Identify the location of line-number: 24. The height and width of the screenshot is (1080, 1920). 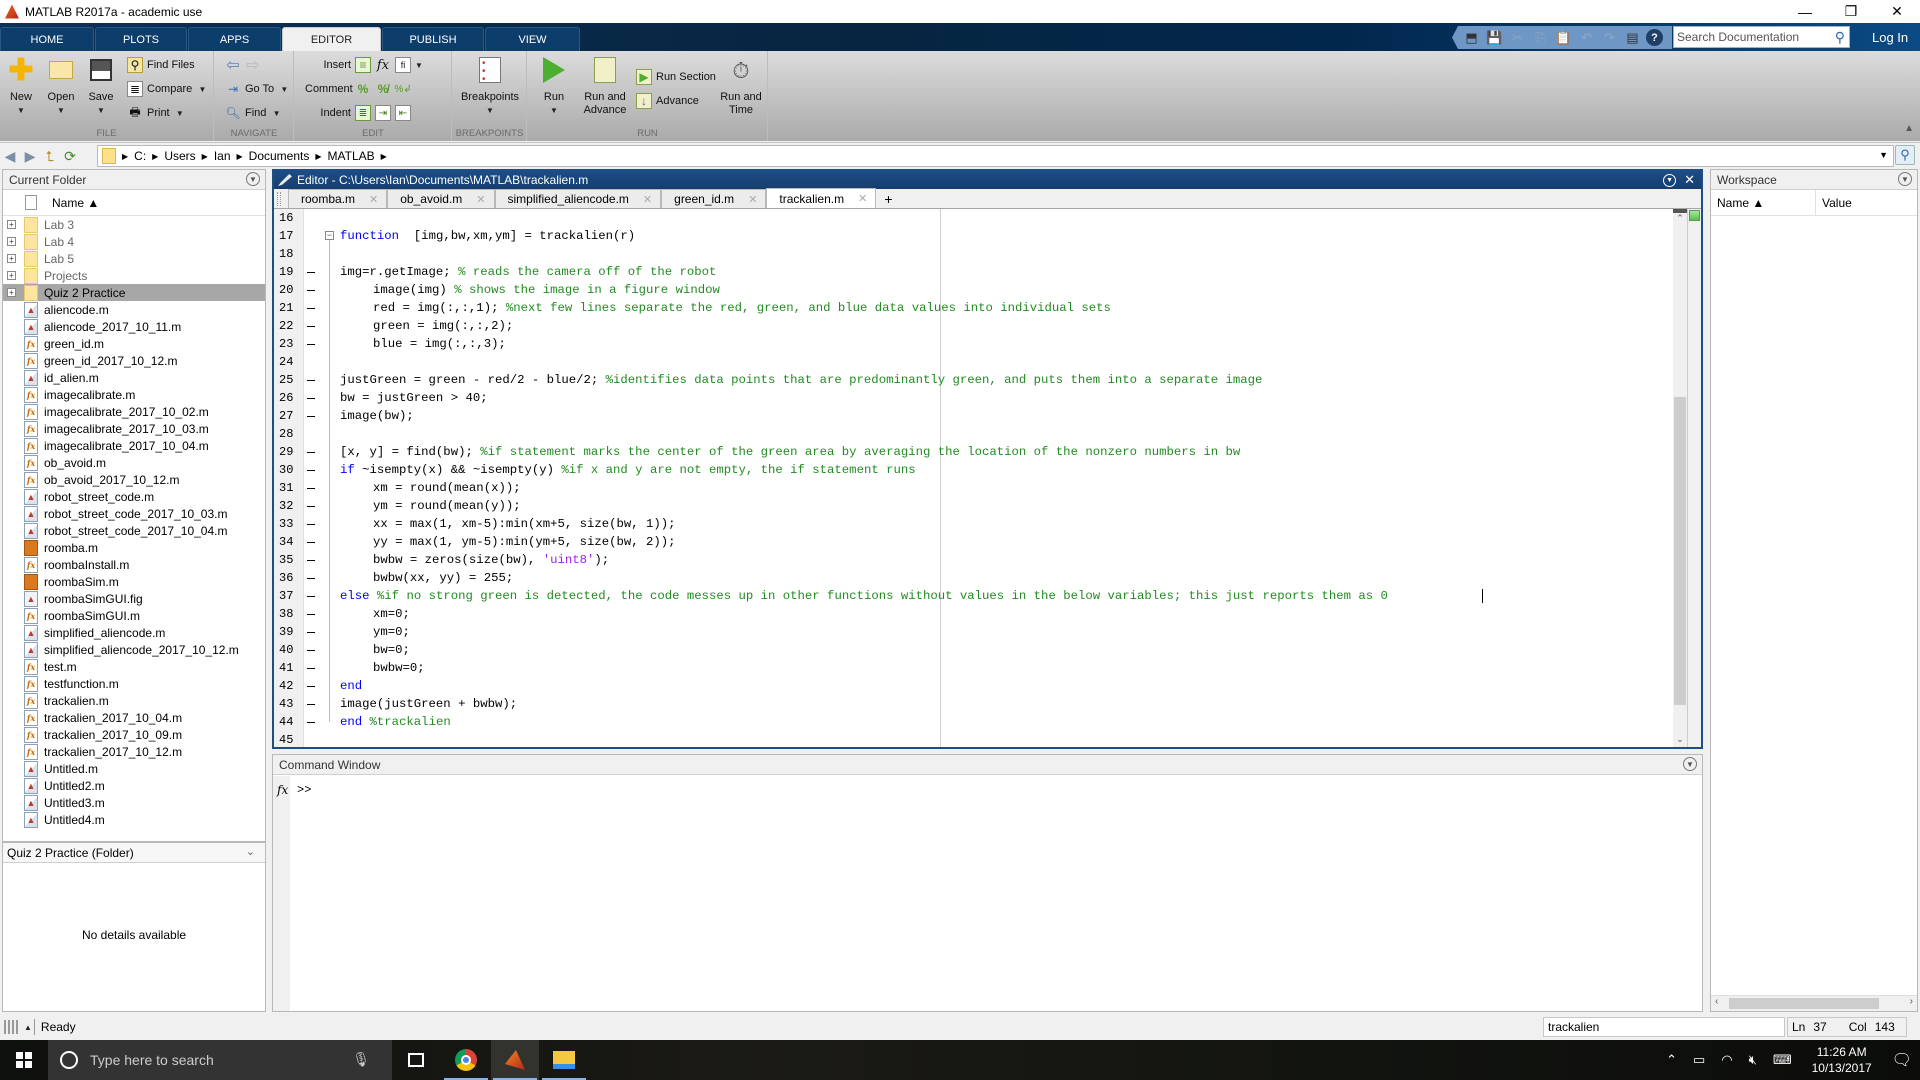
(289, 362).